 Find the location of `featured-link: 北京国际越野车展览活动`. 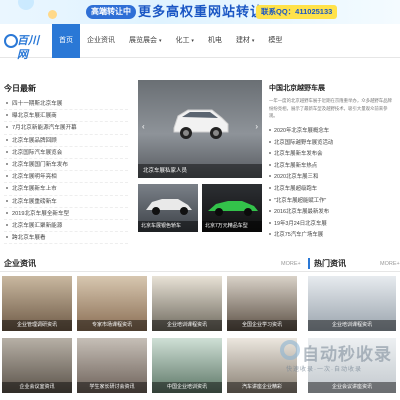

featured-link: 北京国际越野车展览活动 is located at coordinates (303, 143).